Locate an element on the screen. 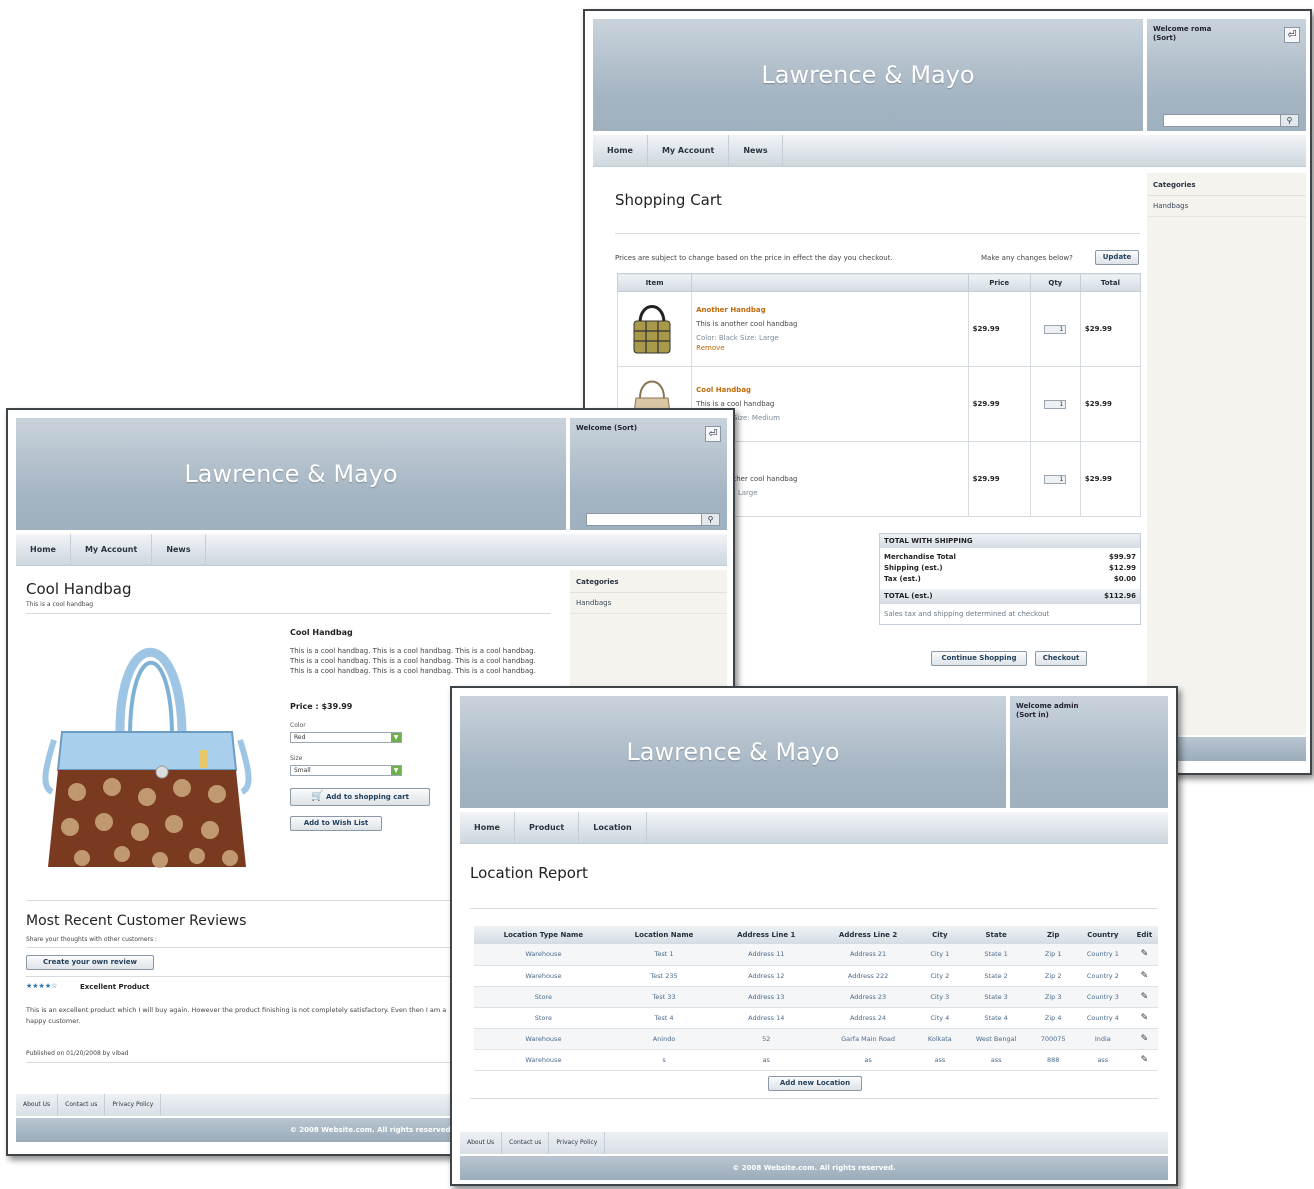  cell-city: Kolkata is located at coordinates (940, 1039).